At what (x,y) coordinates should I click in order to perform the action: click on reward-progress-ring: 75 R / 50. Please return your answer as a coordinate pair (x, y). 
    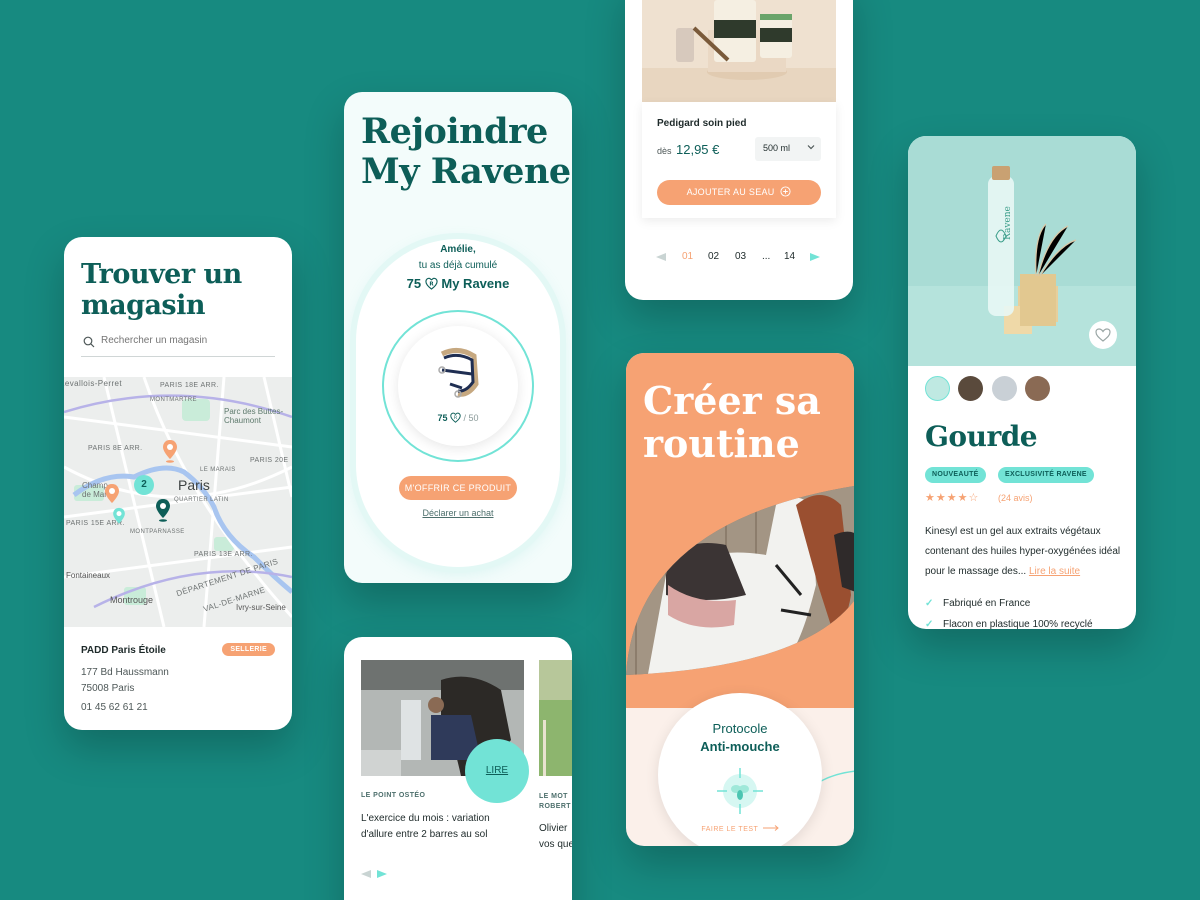
    Looking at the image, I should click on (458, 386).